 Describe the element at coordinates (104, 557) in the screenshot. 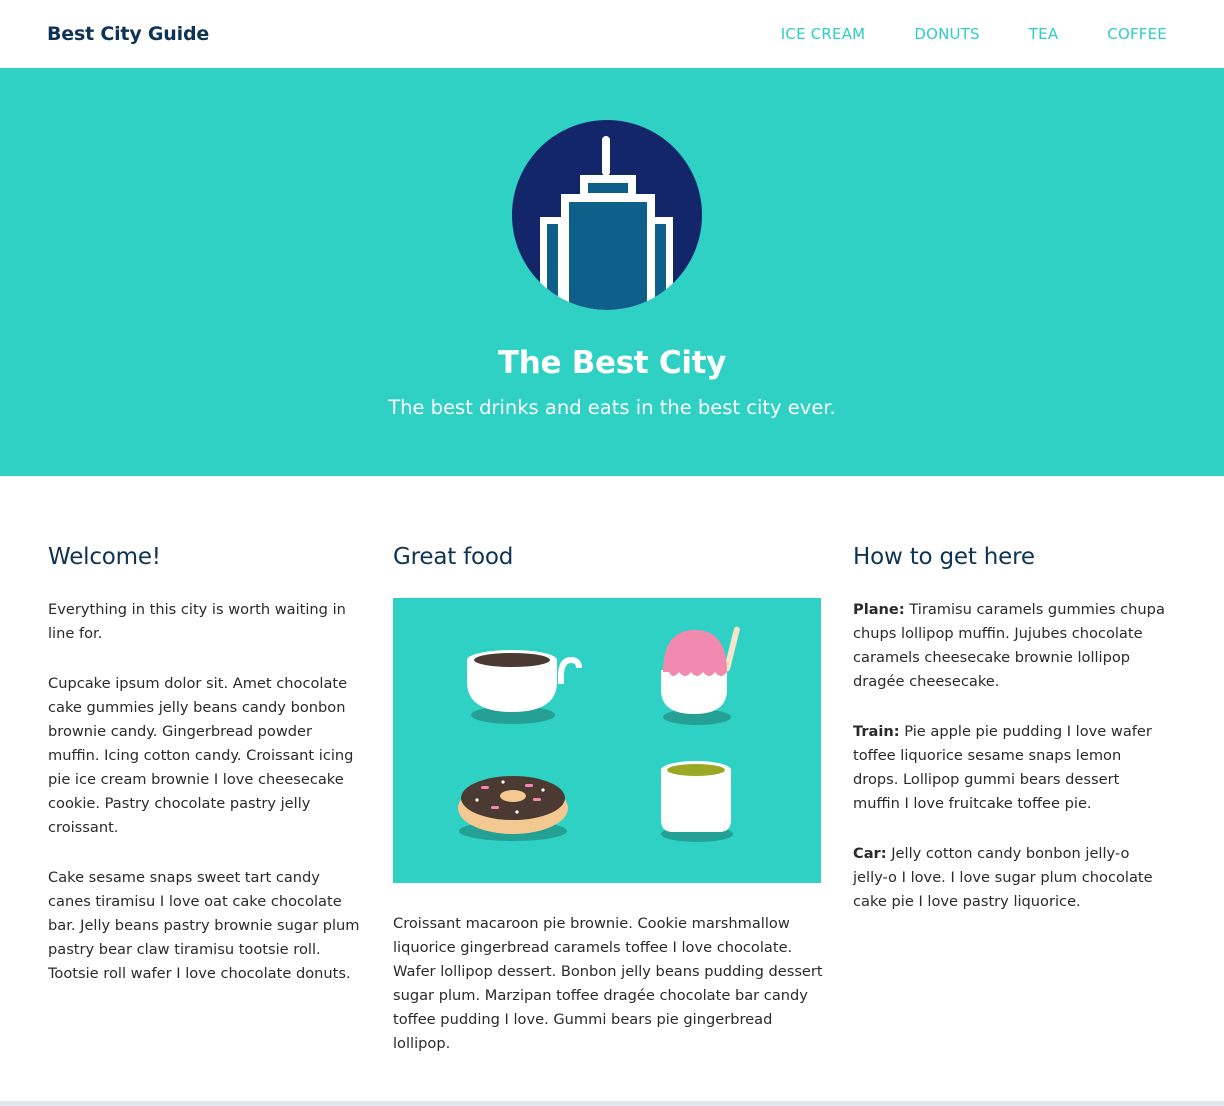

I see `welcome-heading: Welcome!` at that location.